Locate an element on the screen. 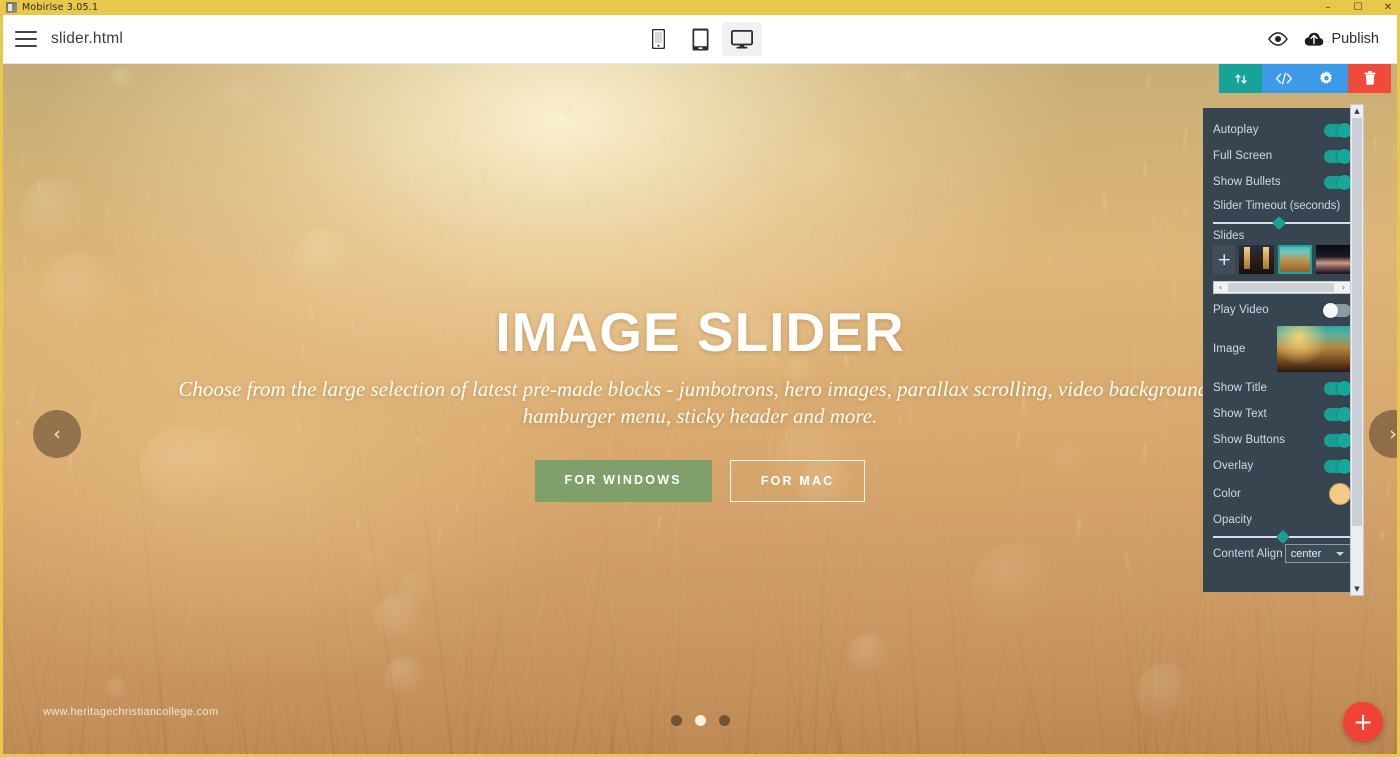 This screenshot has width=1400, height=757. watermark-text: www.heritagechristiancollege.com is located at coordinates (131, 712).